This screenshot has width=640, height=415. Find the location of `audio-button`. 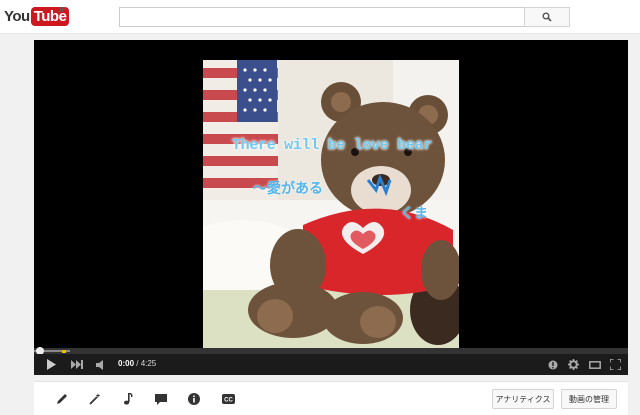

audio-button is located at coordinates (128, 399).